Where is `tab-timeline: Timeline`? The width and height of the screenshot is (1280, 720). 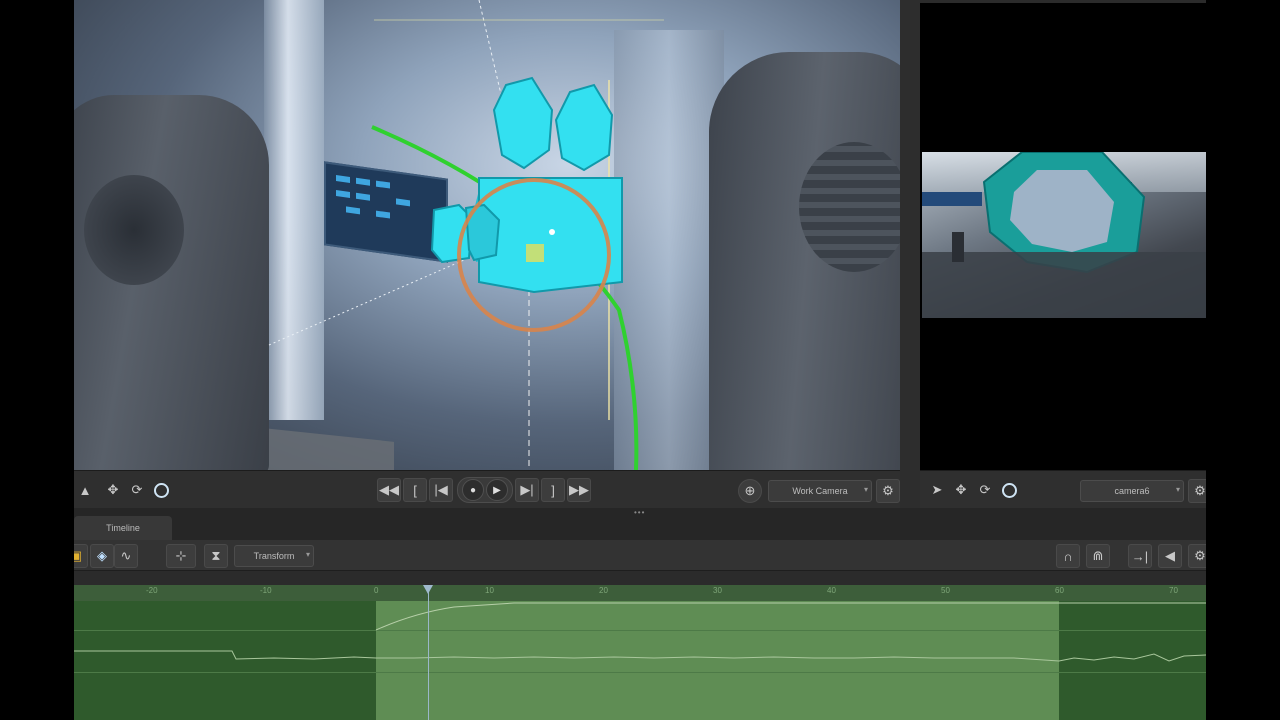 tab-timeline: Timeline is located at coordinates (123, 528).